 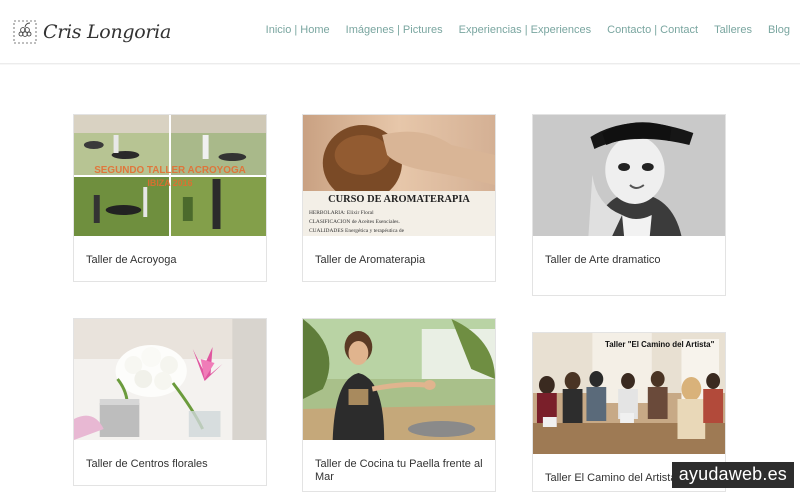 I want to click on svg-text: HERBOLARIA: Elixir Floral, so click(x=341, y=213).